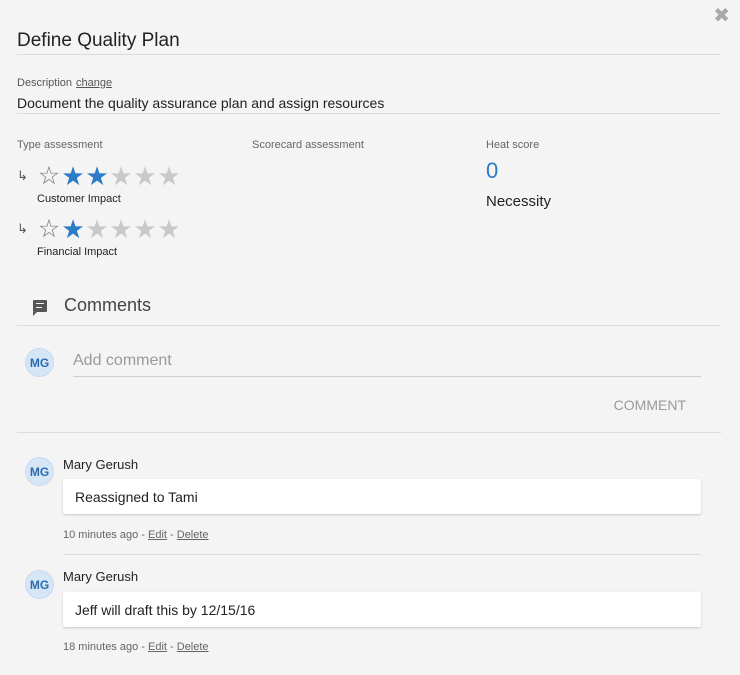  I want to click on comments-title: Comments, so click(108, 305).